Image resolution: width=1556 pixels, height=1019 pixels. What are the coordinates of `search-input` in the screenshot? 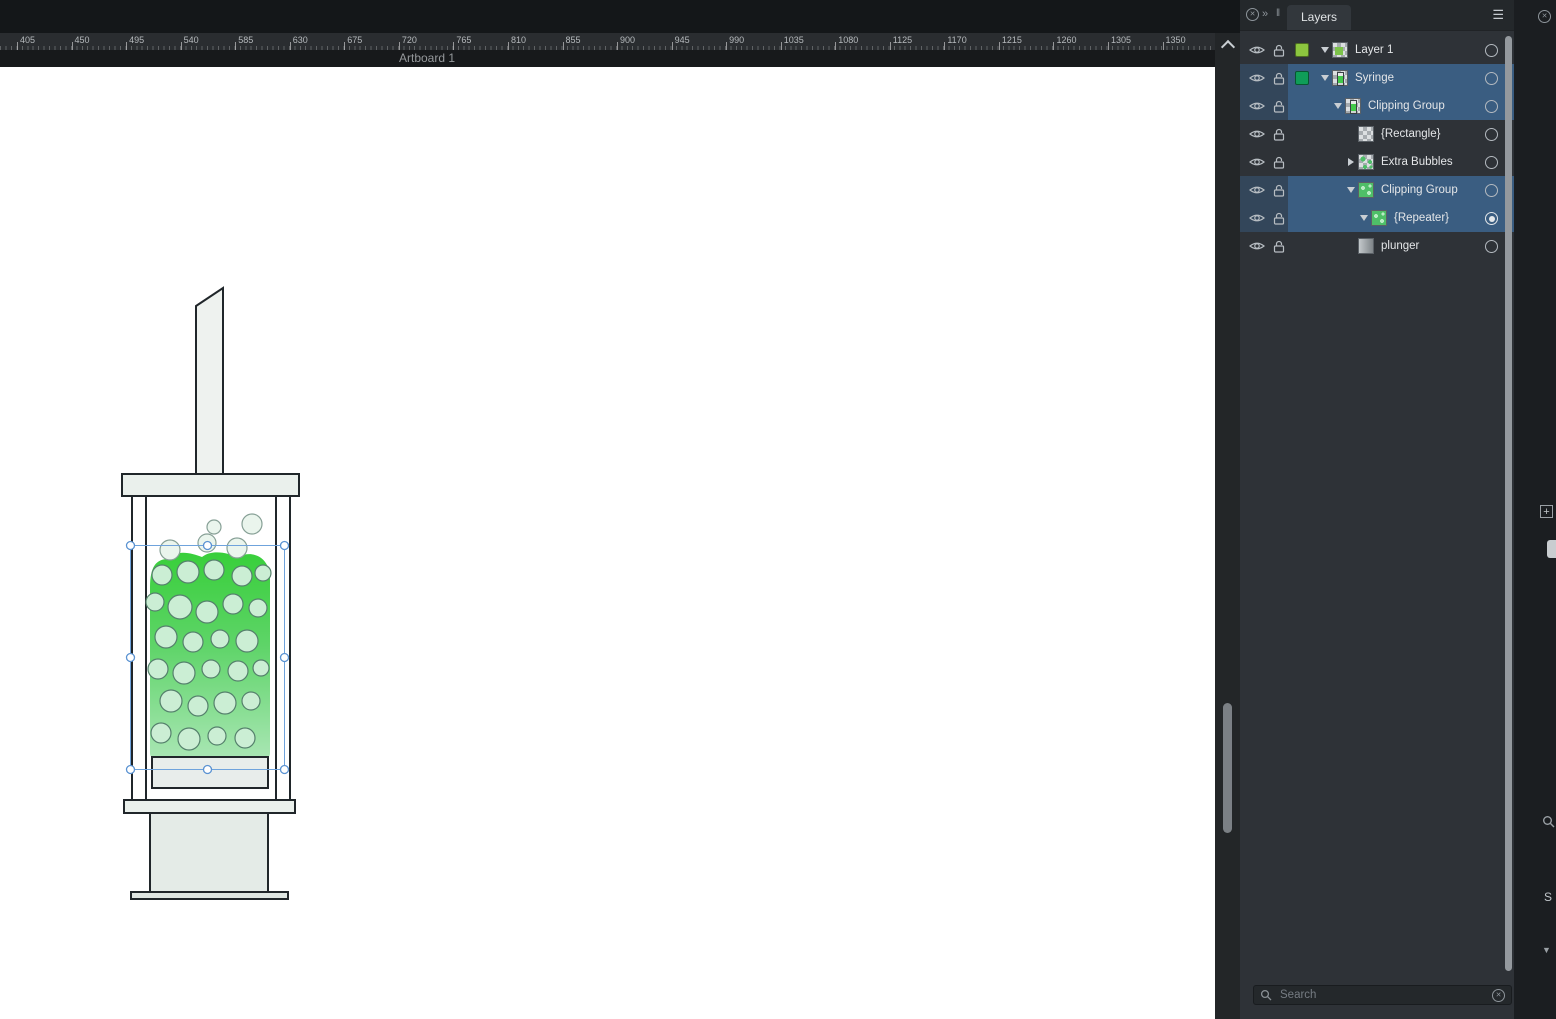 It's located at (1382, 995).